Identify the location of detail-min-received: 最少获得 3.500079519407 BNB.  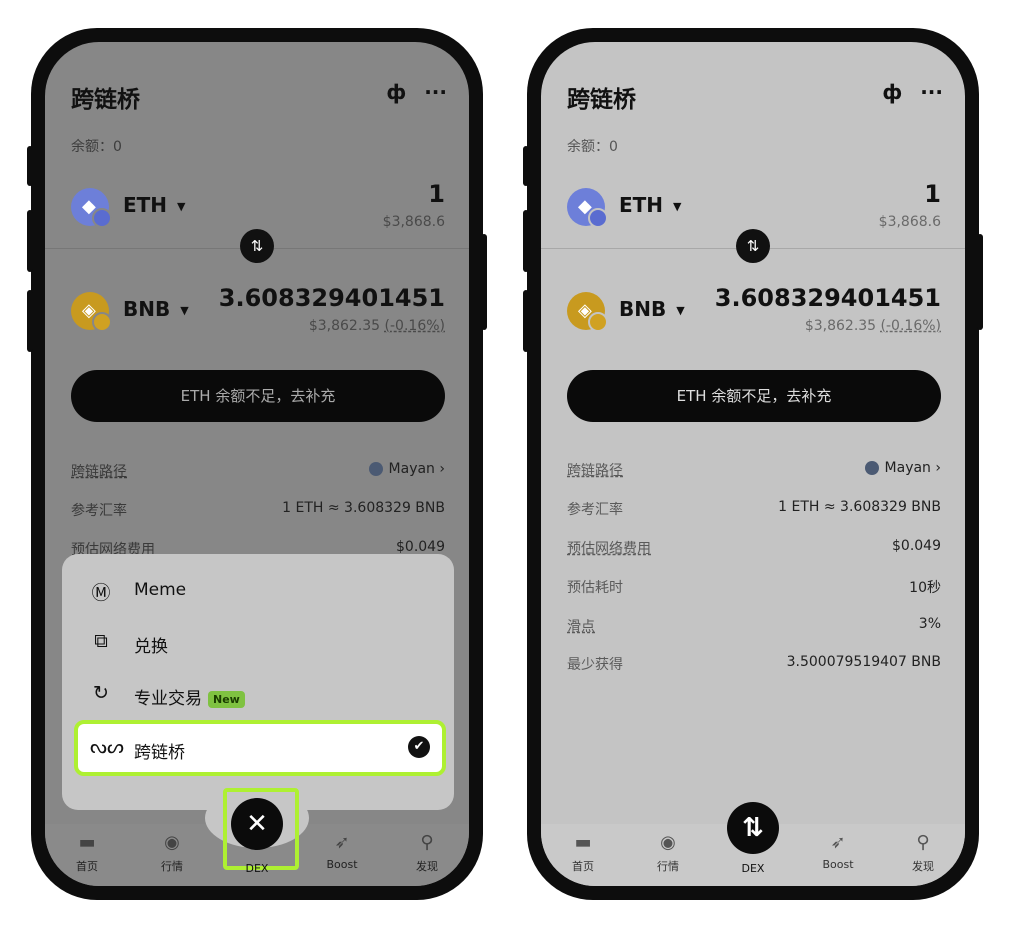
(754, 663).